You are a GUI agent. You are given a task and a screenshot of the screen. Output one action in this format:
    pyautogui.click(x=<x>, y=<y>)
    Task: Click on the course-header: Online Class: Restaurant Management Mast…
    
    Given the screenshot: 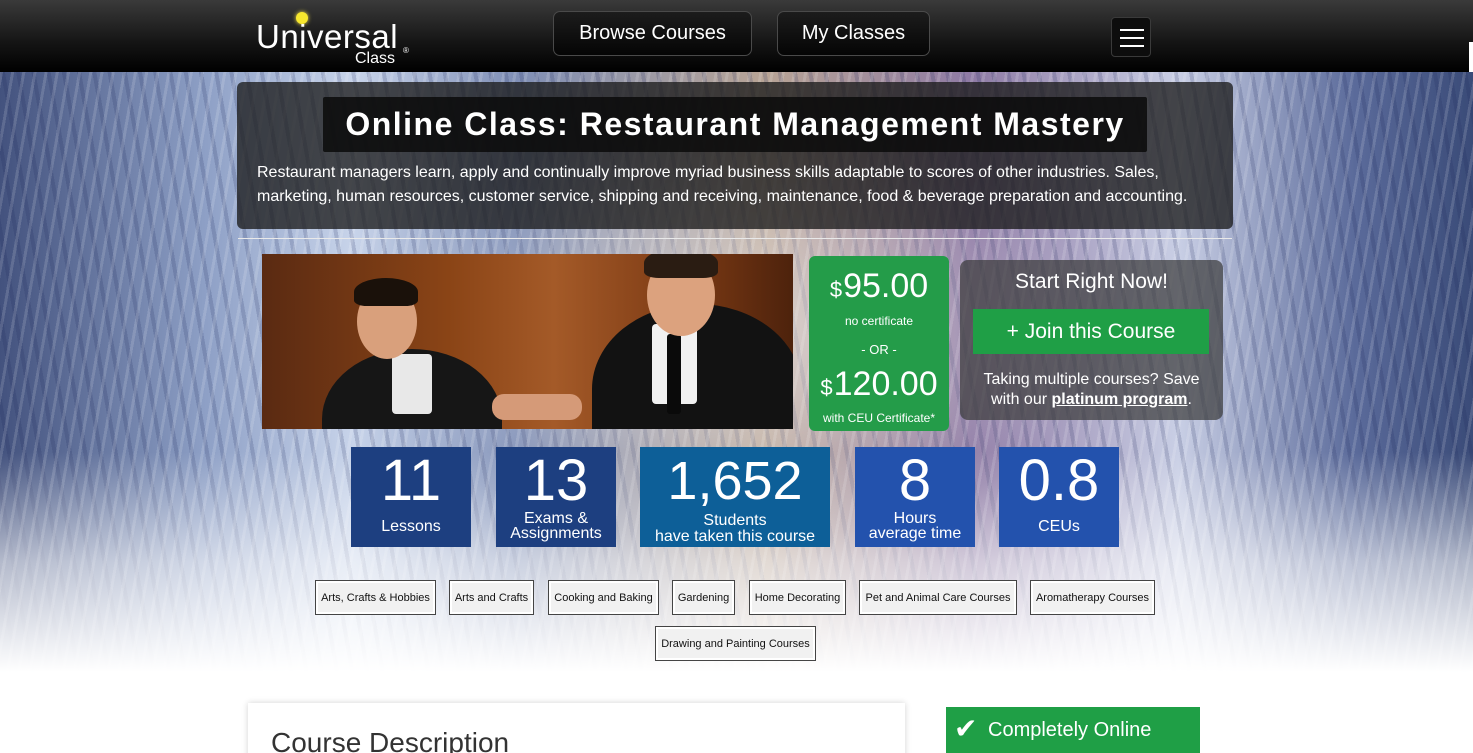 What is the action you would take?
    pyautogui.click(x=735, y=155)
    